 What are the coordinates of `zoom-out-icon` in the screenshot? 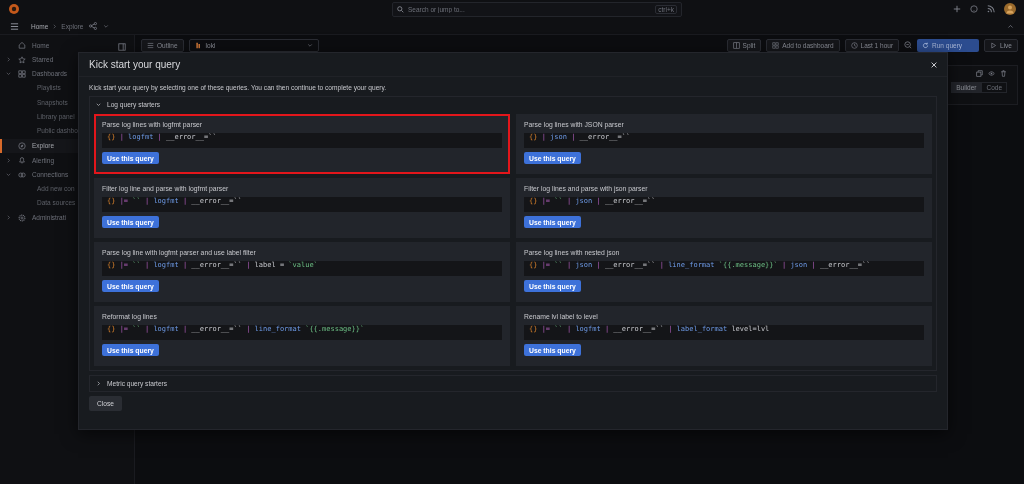 It's located at (908, 45).